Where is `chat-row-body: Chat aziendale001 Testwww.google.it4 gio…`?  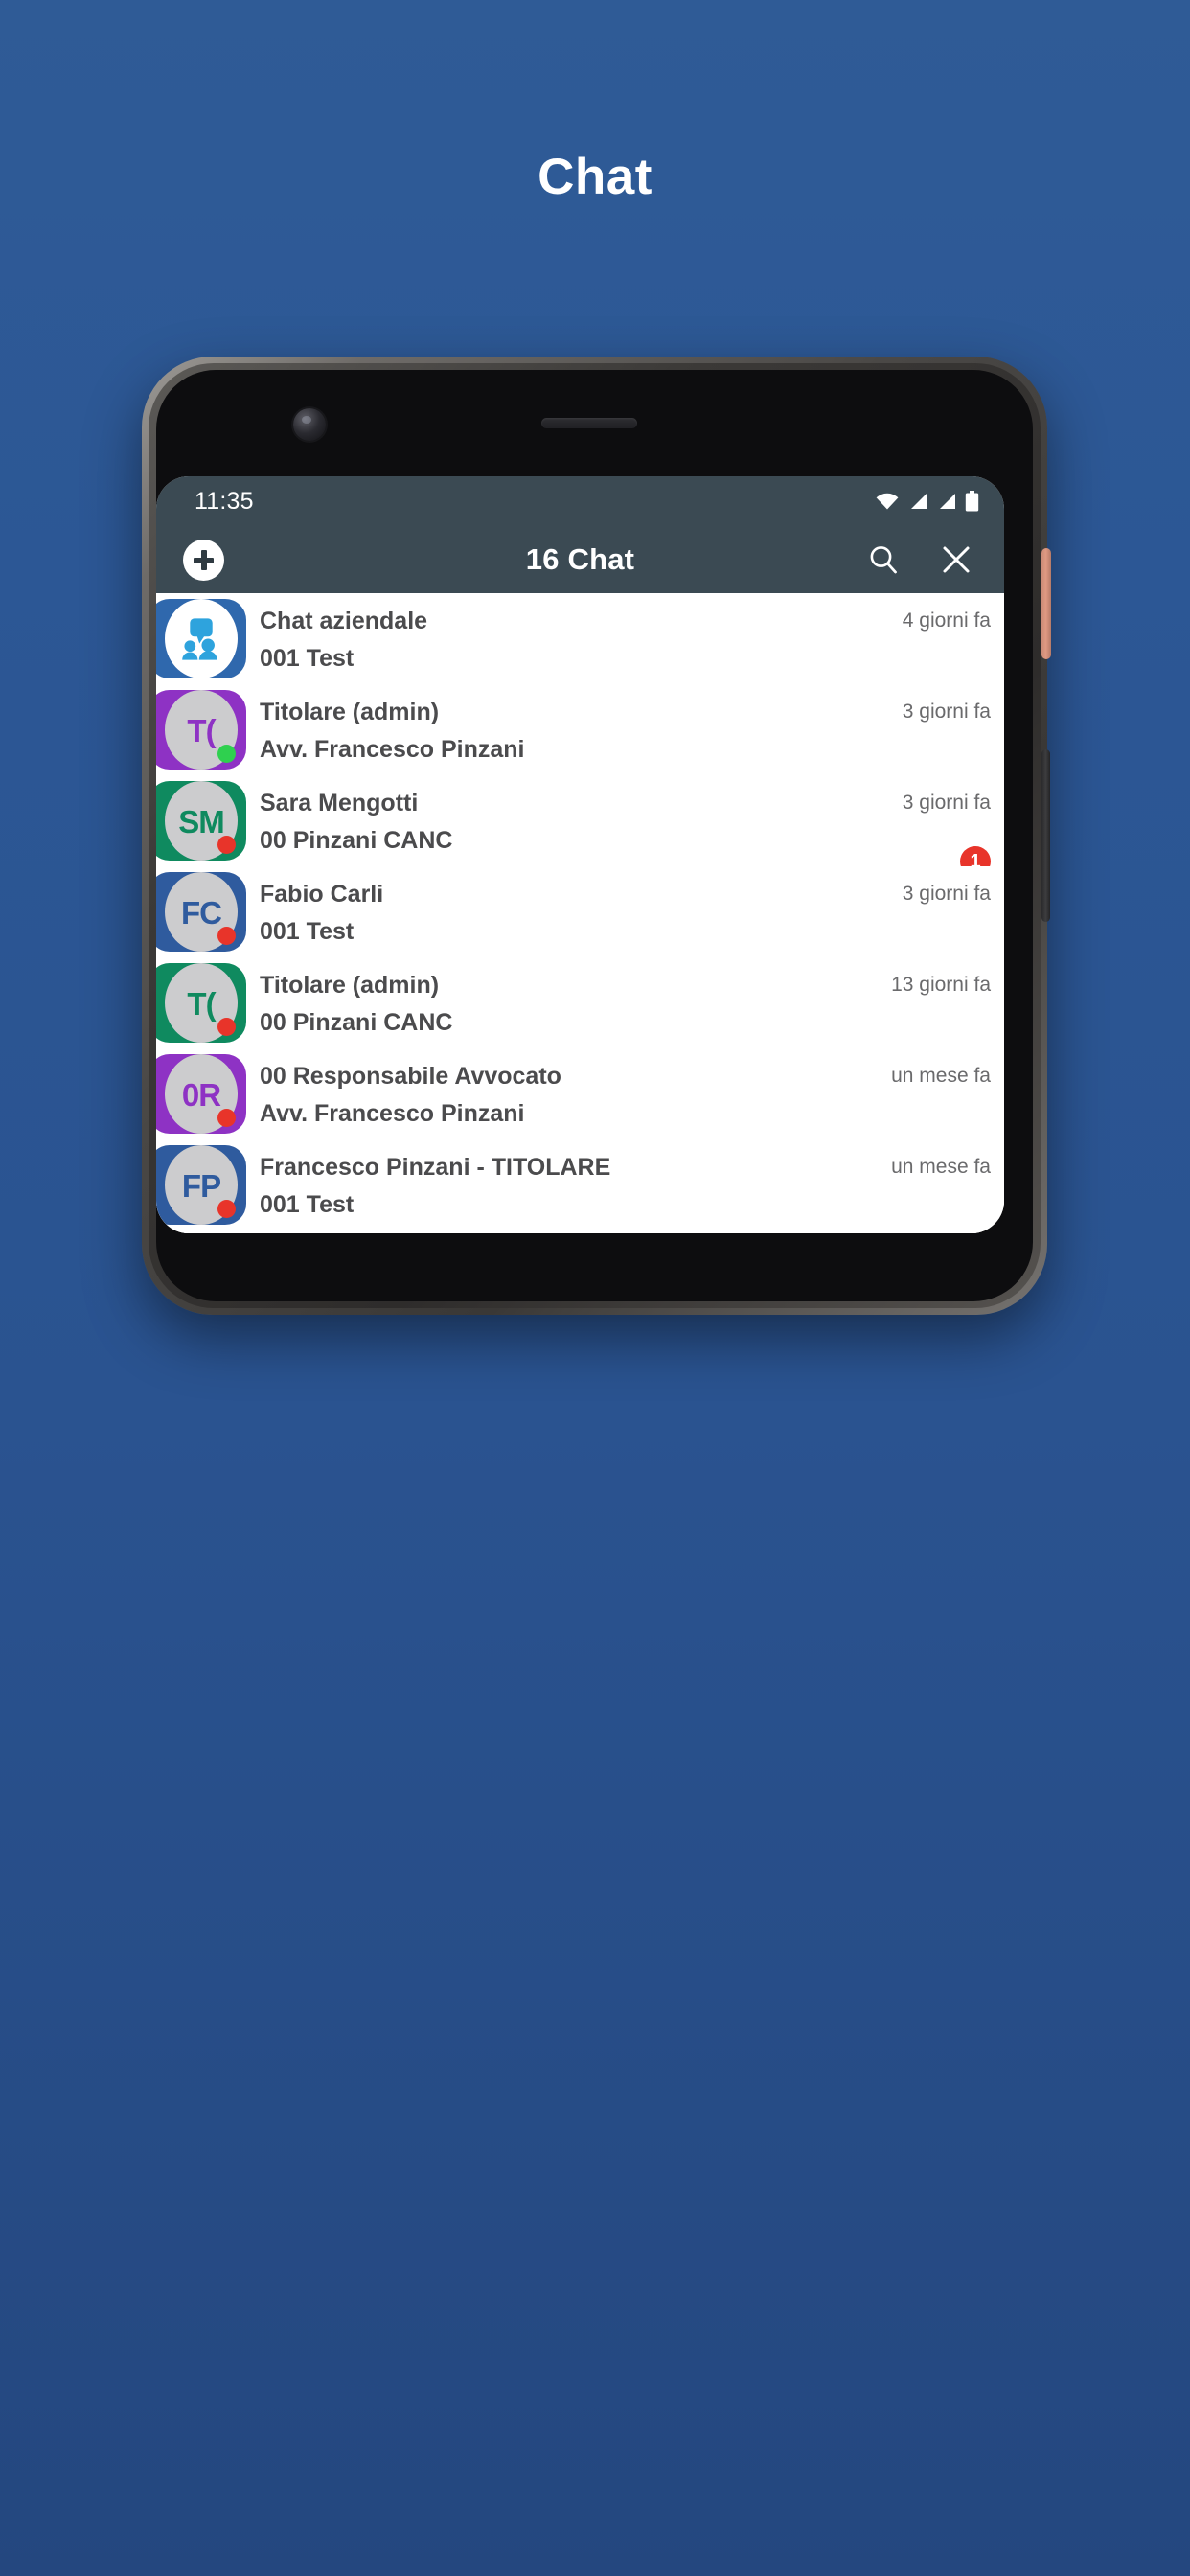 chat-row-body: Chat aziendale001 Testwww.google.it4 gio… is located at coordinates (632, 648).